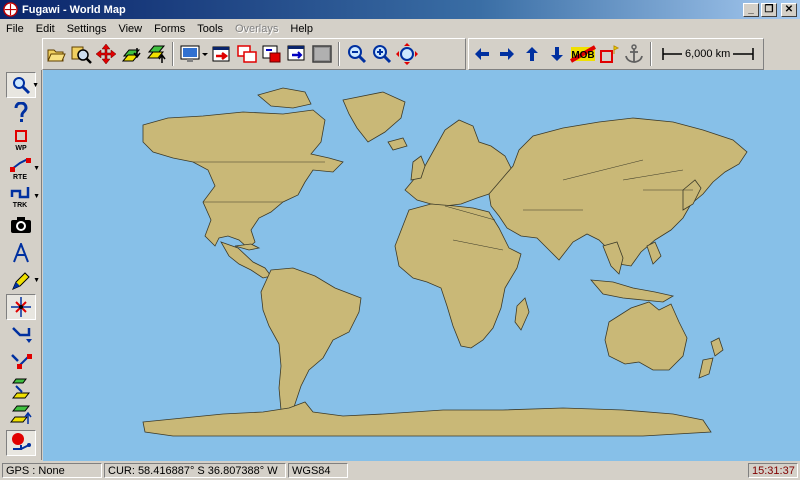  What do you see at coordinates (654, 253) in the screenshot?
I see `philippines-islands` at bounding box center [654, 253].